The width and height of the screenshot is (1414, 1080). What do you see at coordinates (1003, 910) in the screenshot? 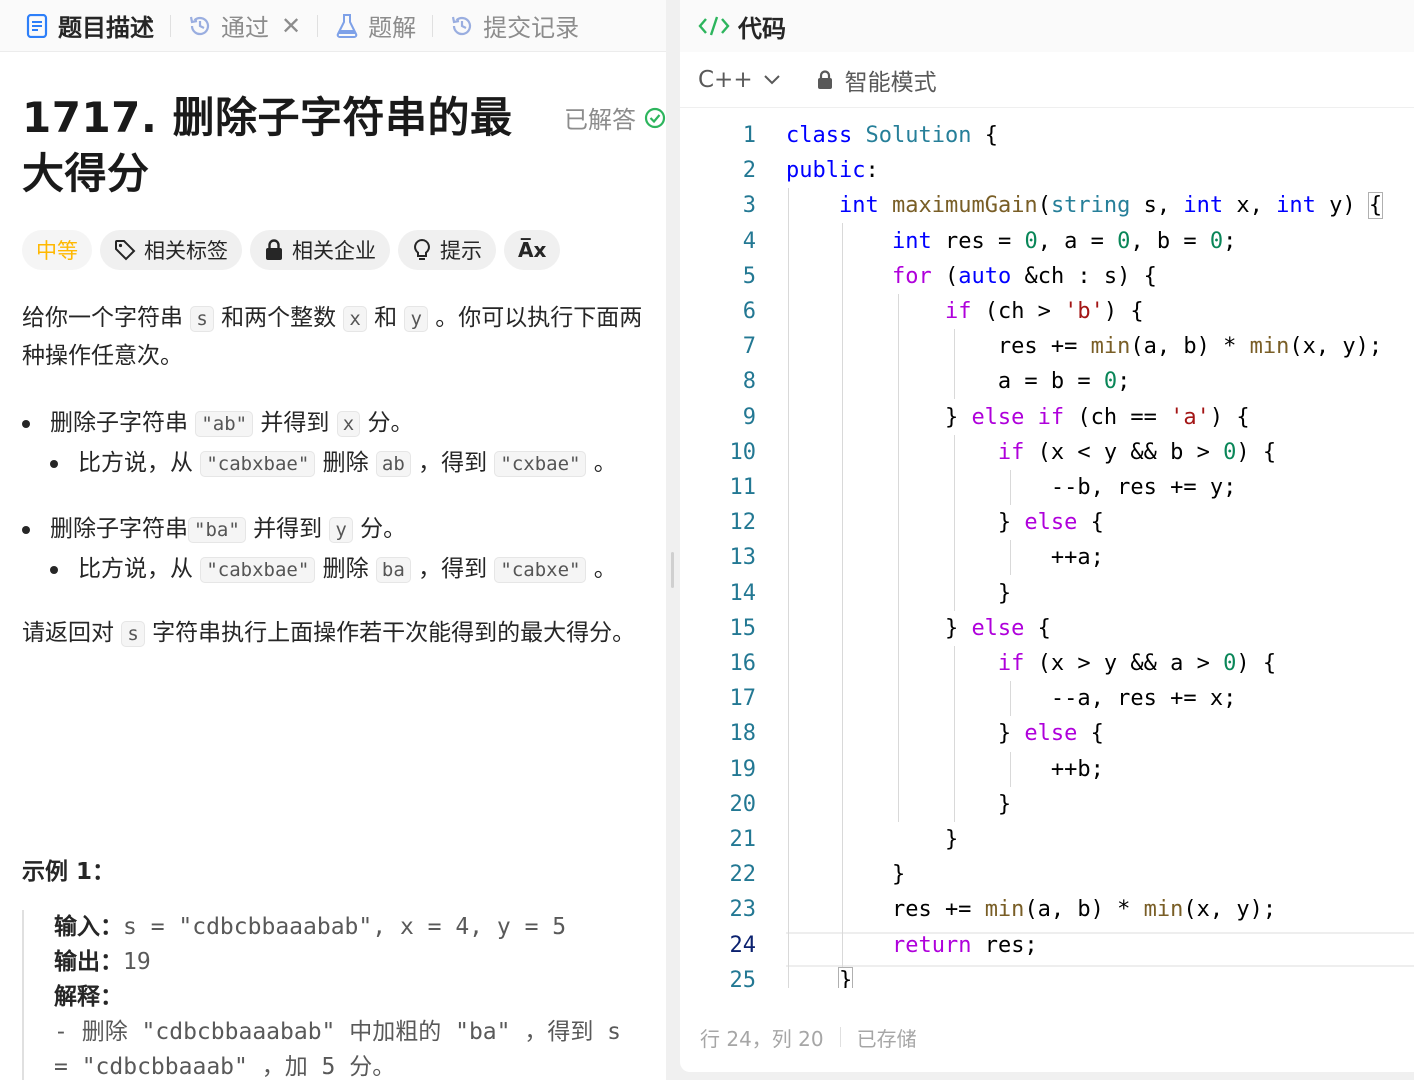
I see `code-line: 23 res += min(a, b) * min(x, y);` at bounding box center [1003, 910].